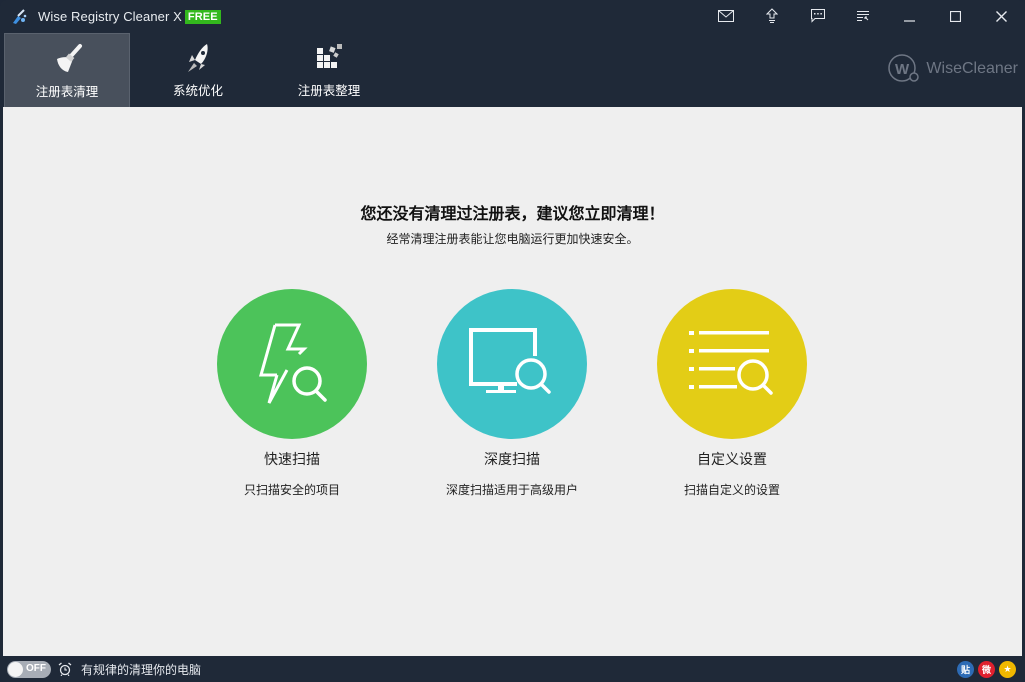 This screenshot has height=682, width=1025. I want to click on quick-scan-card: 快速扫描 只扫描安全的项目, so click(292, 393).